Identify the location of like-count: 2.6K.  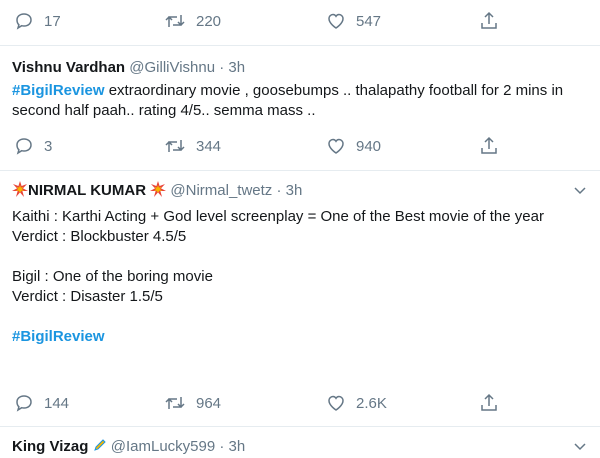
(371, 403).